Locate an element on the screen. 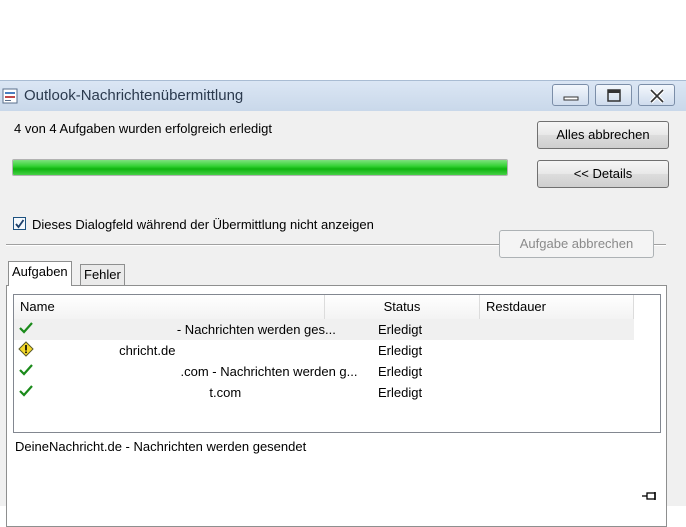 This screenshot has width=686, height=527. progress-bar is located at coordinates (260, 167).